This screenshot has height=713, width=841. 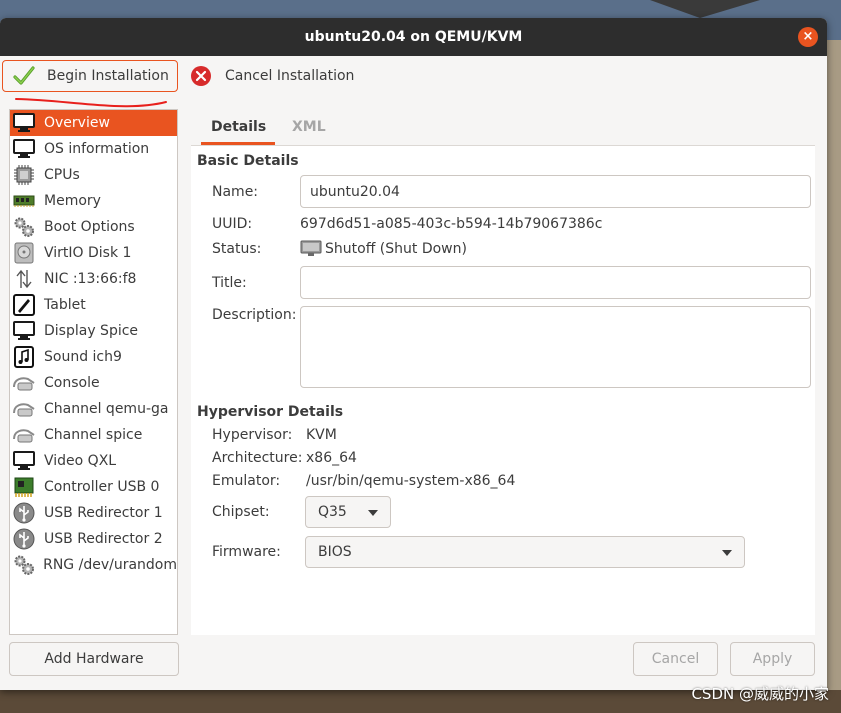 I want to click on emulator-label: Emulator:, so click(x=246, y=481).